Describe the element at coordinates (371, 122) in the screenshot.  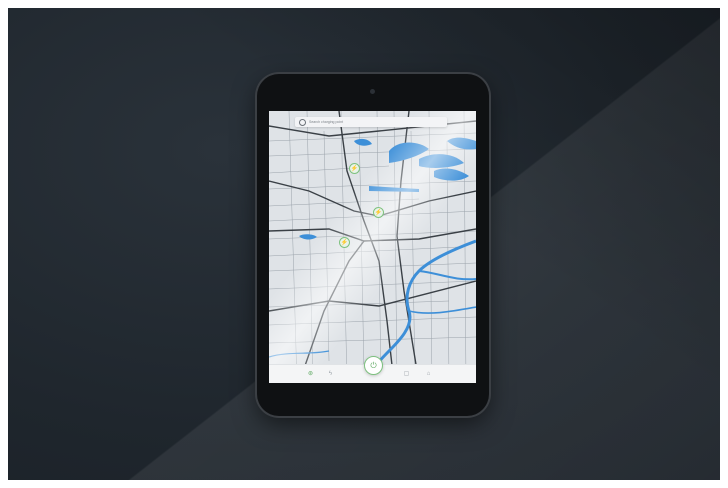
I see `search-bar: Search charging point` at that location.